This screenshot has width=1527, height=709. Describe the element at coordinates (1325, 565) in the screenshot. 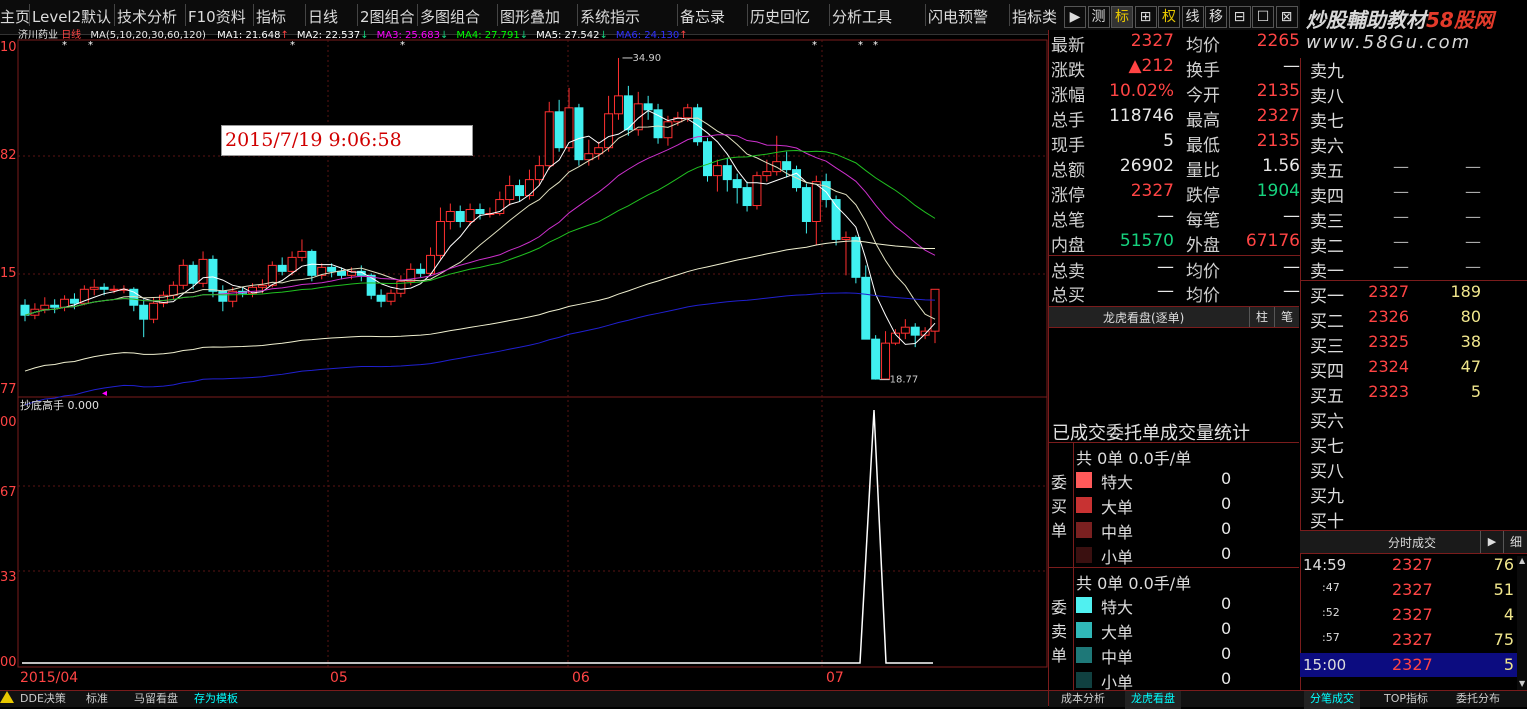

I see `tick-time: 14:59` at that location.